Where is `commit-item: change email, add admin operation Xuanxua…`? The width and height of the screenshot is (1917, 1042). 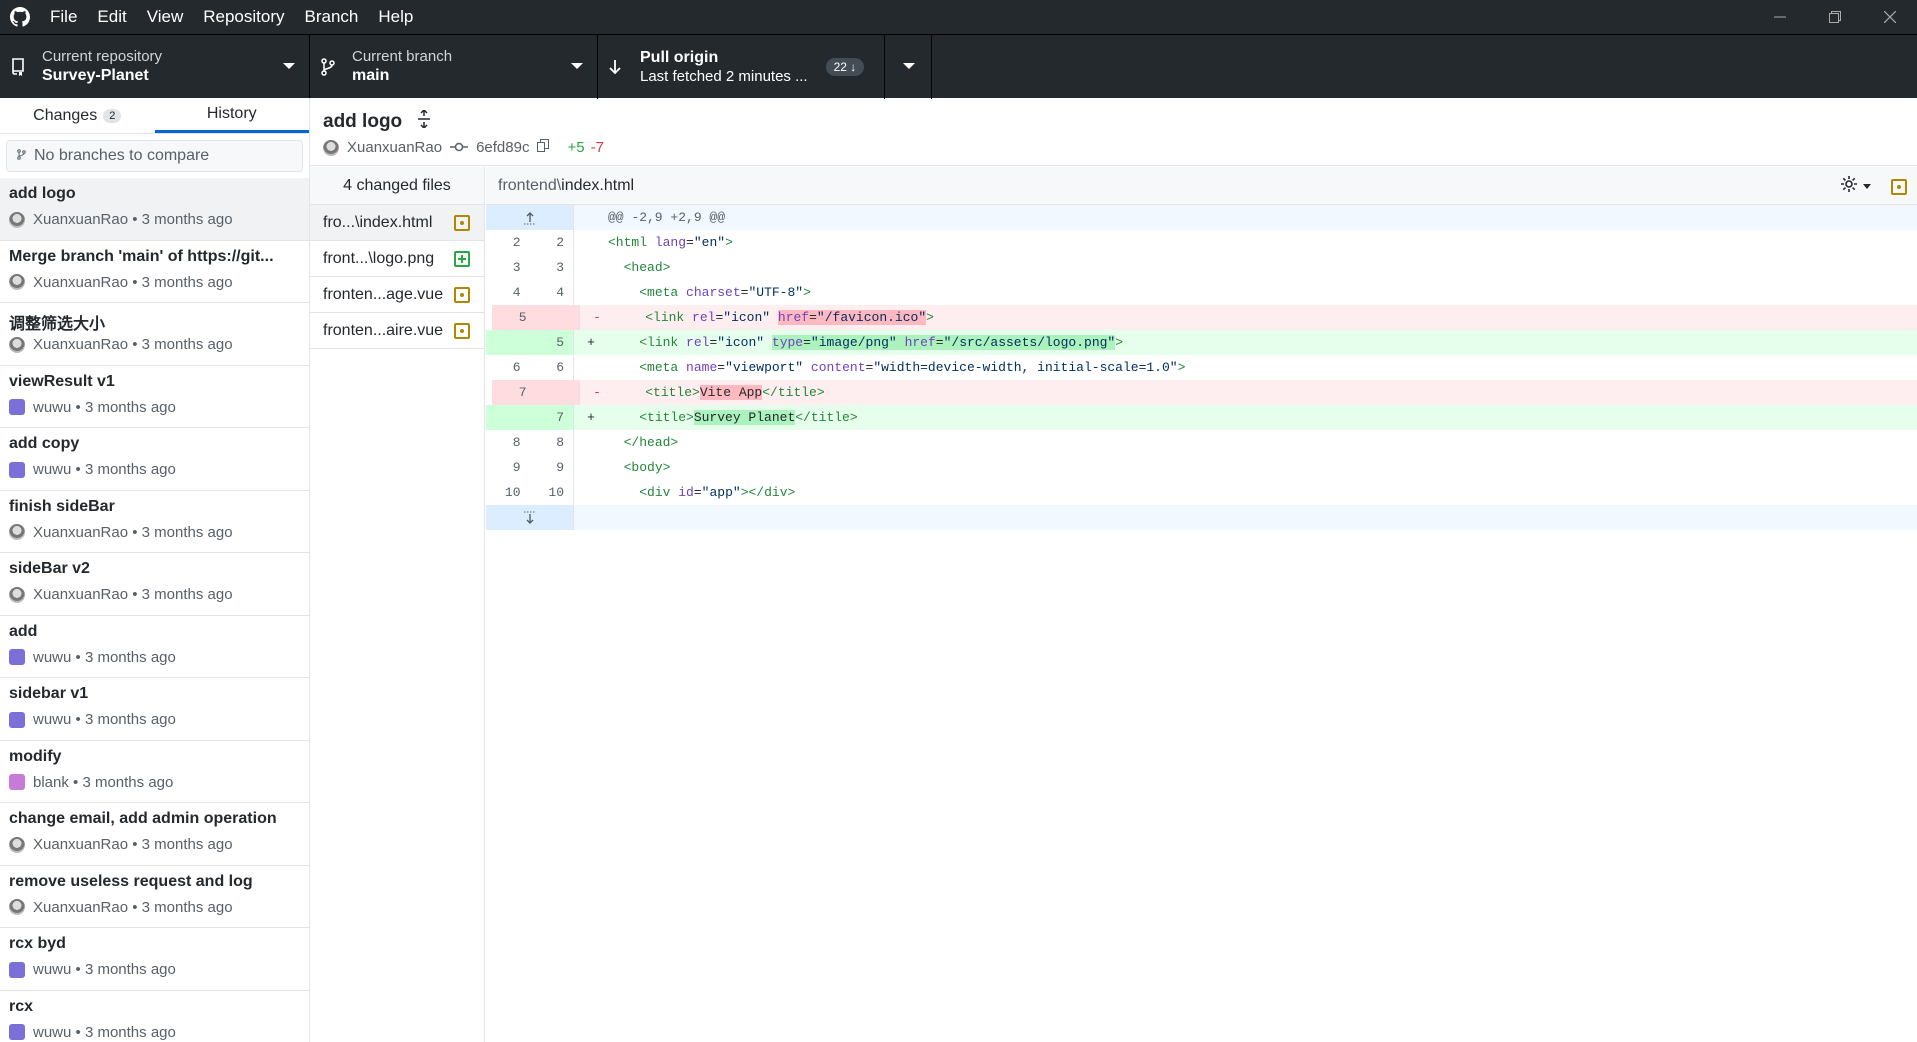 commit-item: change email, add admin operation Xuanxua… is located at coordinates (154, 834).